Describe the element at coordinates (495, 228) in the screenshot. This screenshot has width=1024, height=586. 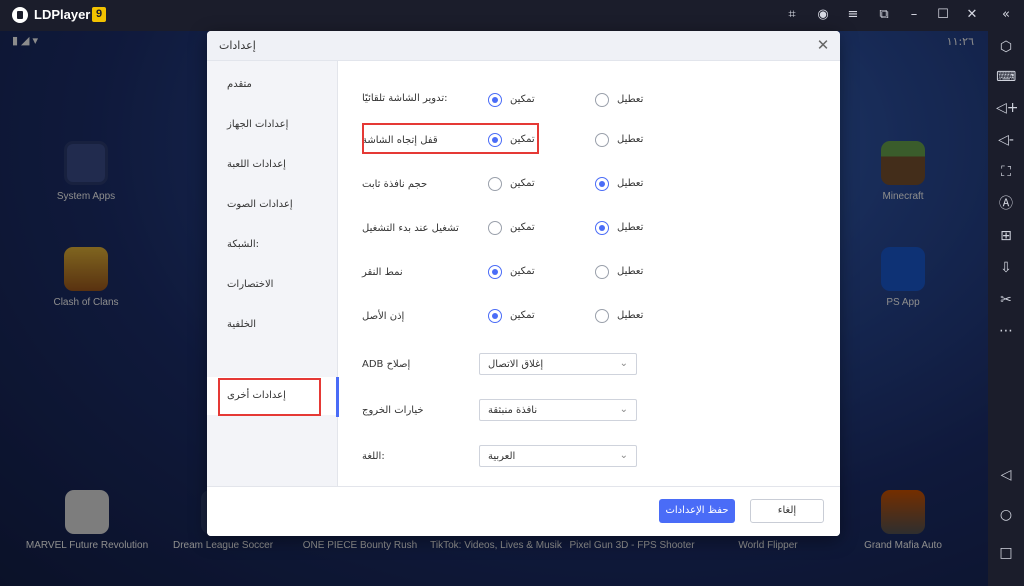
I see `run-on-startup-enable-radio` at that location.